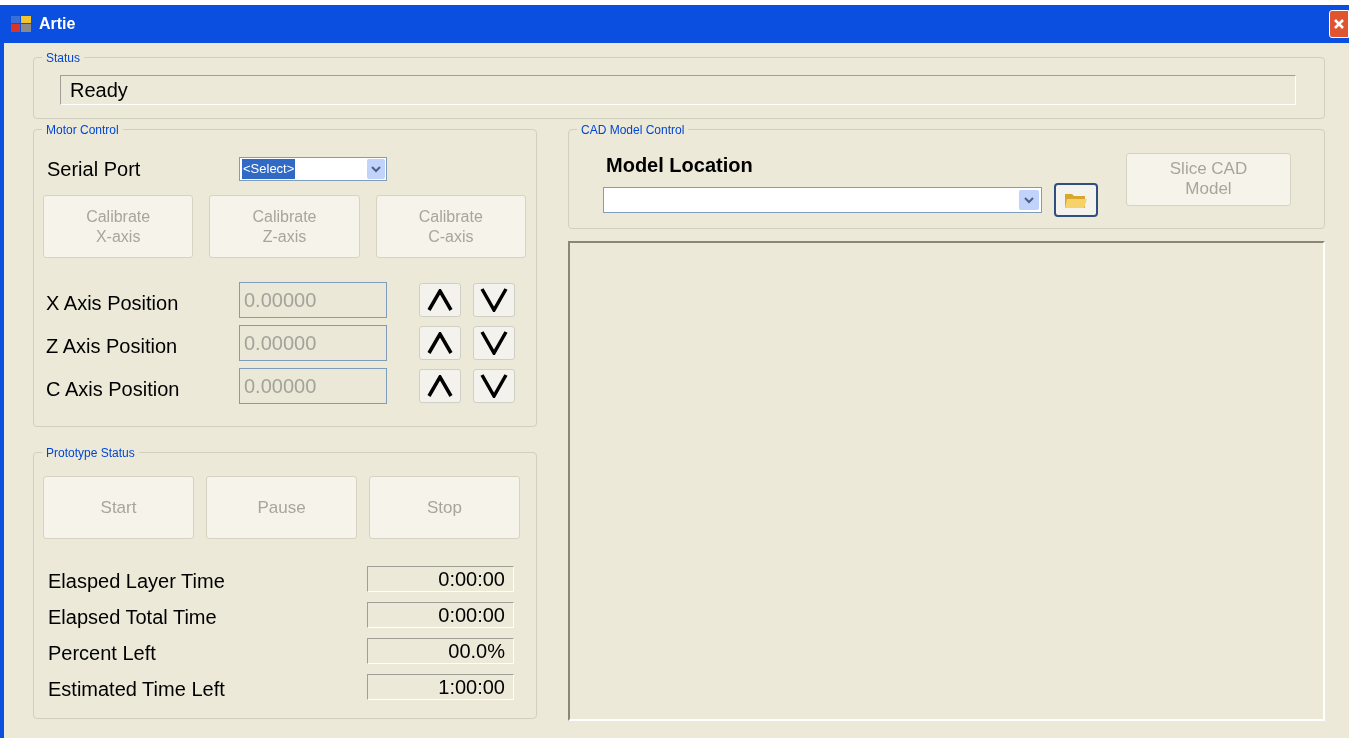 This screenshot has width=1349, height=738. I want to click on close-button, so click(1339, 24).